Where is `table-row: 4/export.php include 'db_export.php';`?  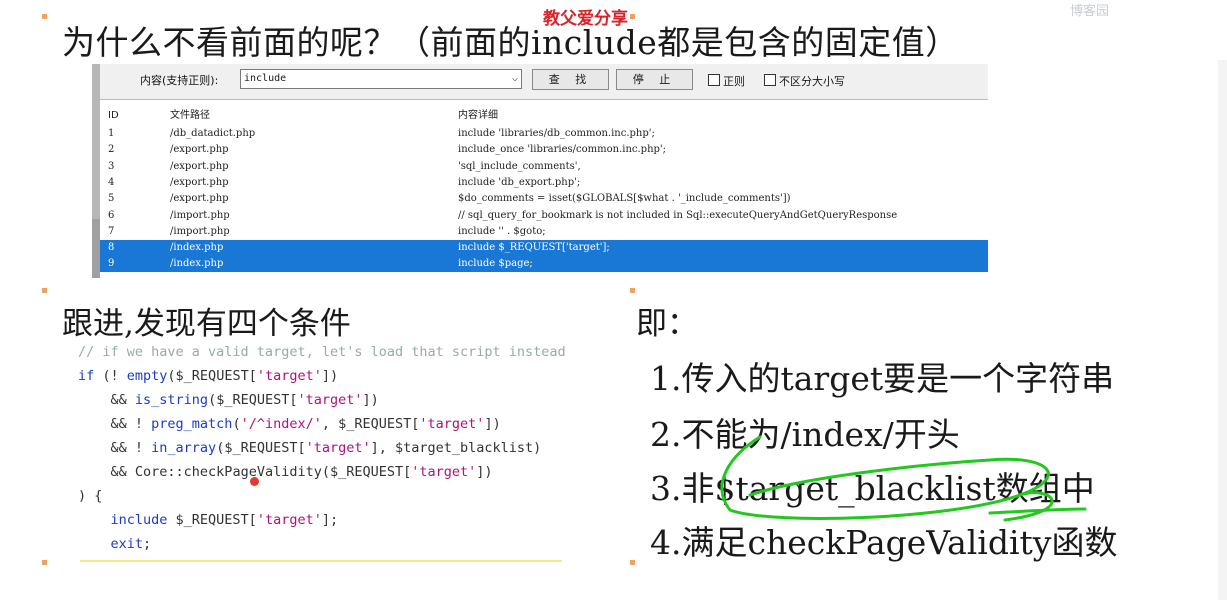
table-row: 4/export.php include 'db_export.php'; is located at coordinates (544, 183).